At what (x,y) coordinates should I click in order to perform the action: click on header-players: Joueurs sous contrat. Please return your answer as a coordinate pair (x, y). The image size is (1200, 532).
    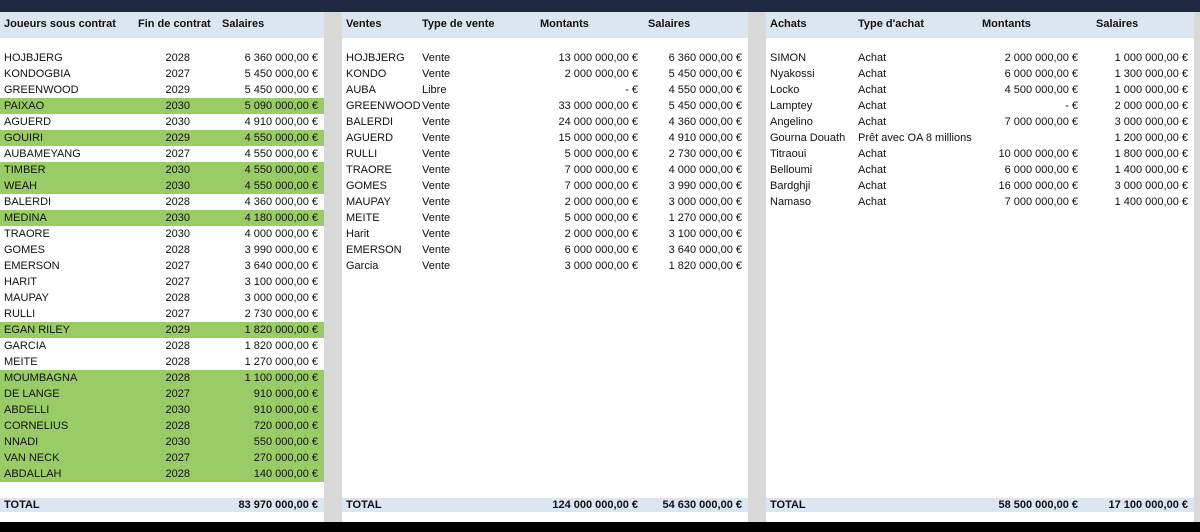
    Looking at the image, I should click on (60, 24).